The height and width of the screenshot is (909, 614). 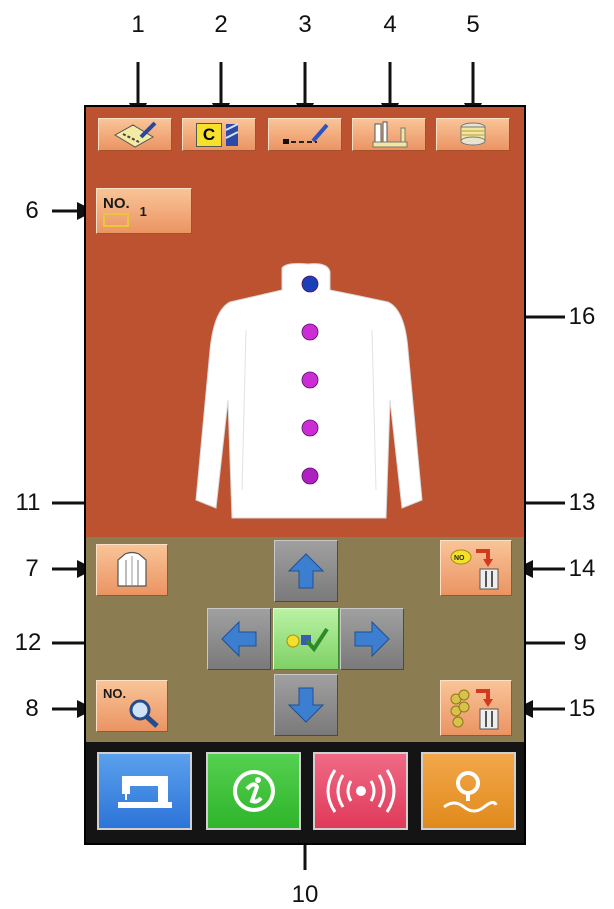 I want to click on callout-11: 11, so click(x=28, y=502).